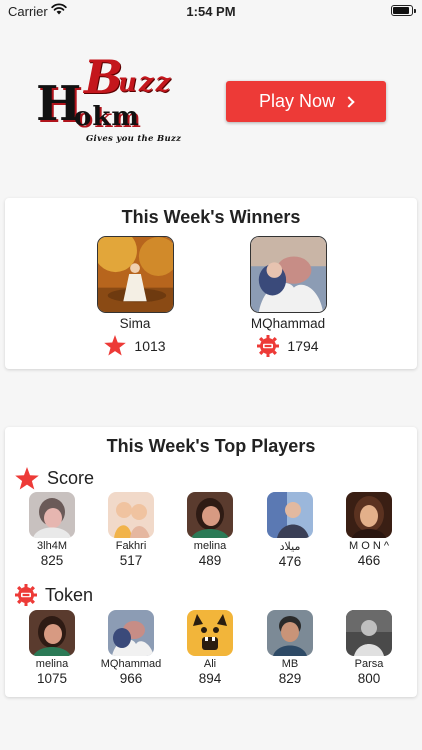 The height and width of the screenshot is (750, 422). I want to click on score-player-item: 3lh4M 825, so click(52, 530).